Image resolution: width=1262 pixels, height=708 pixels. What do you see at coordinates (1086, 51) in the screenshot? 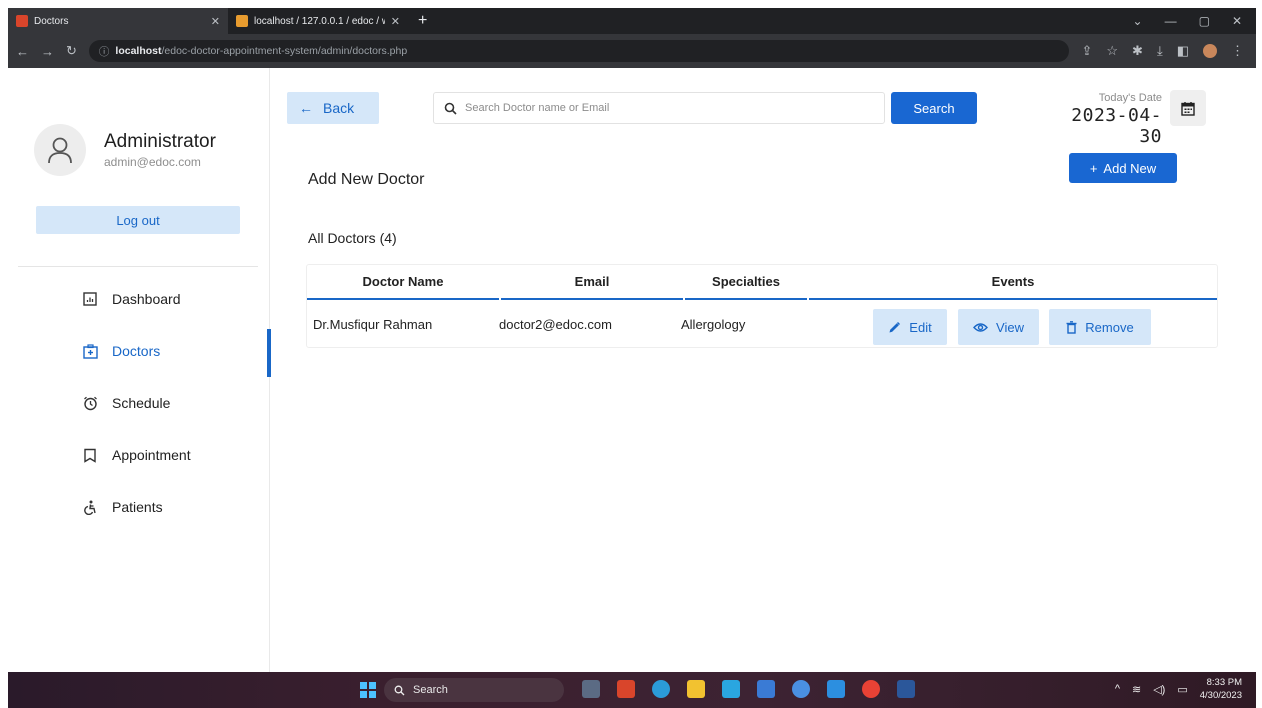
I see `share-icon: ⇪` at bounding box center [1086, 51].